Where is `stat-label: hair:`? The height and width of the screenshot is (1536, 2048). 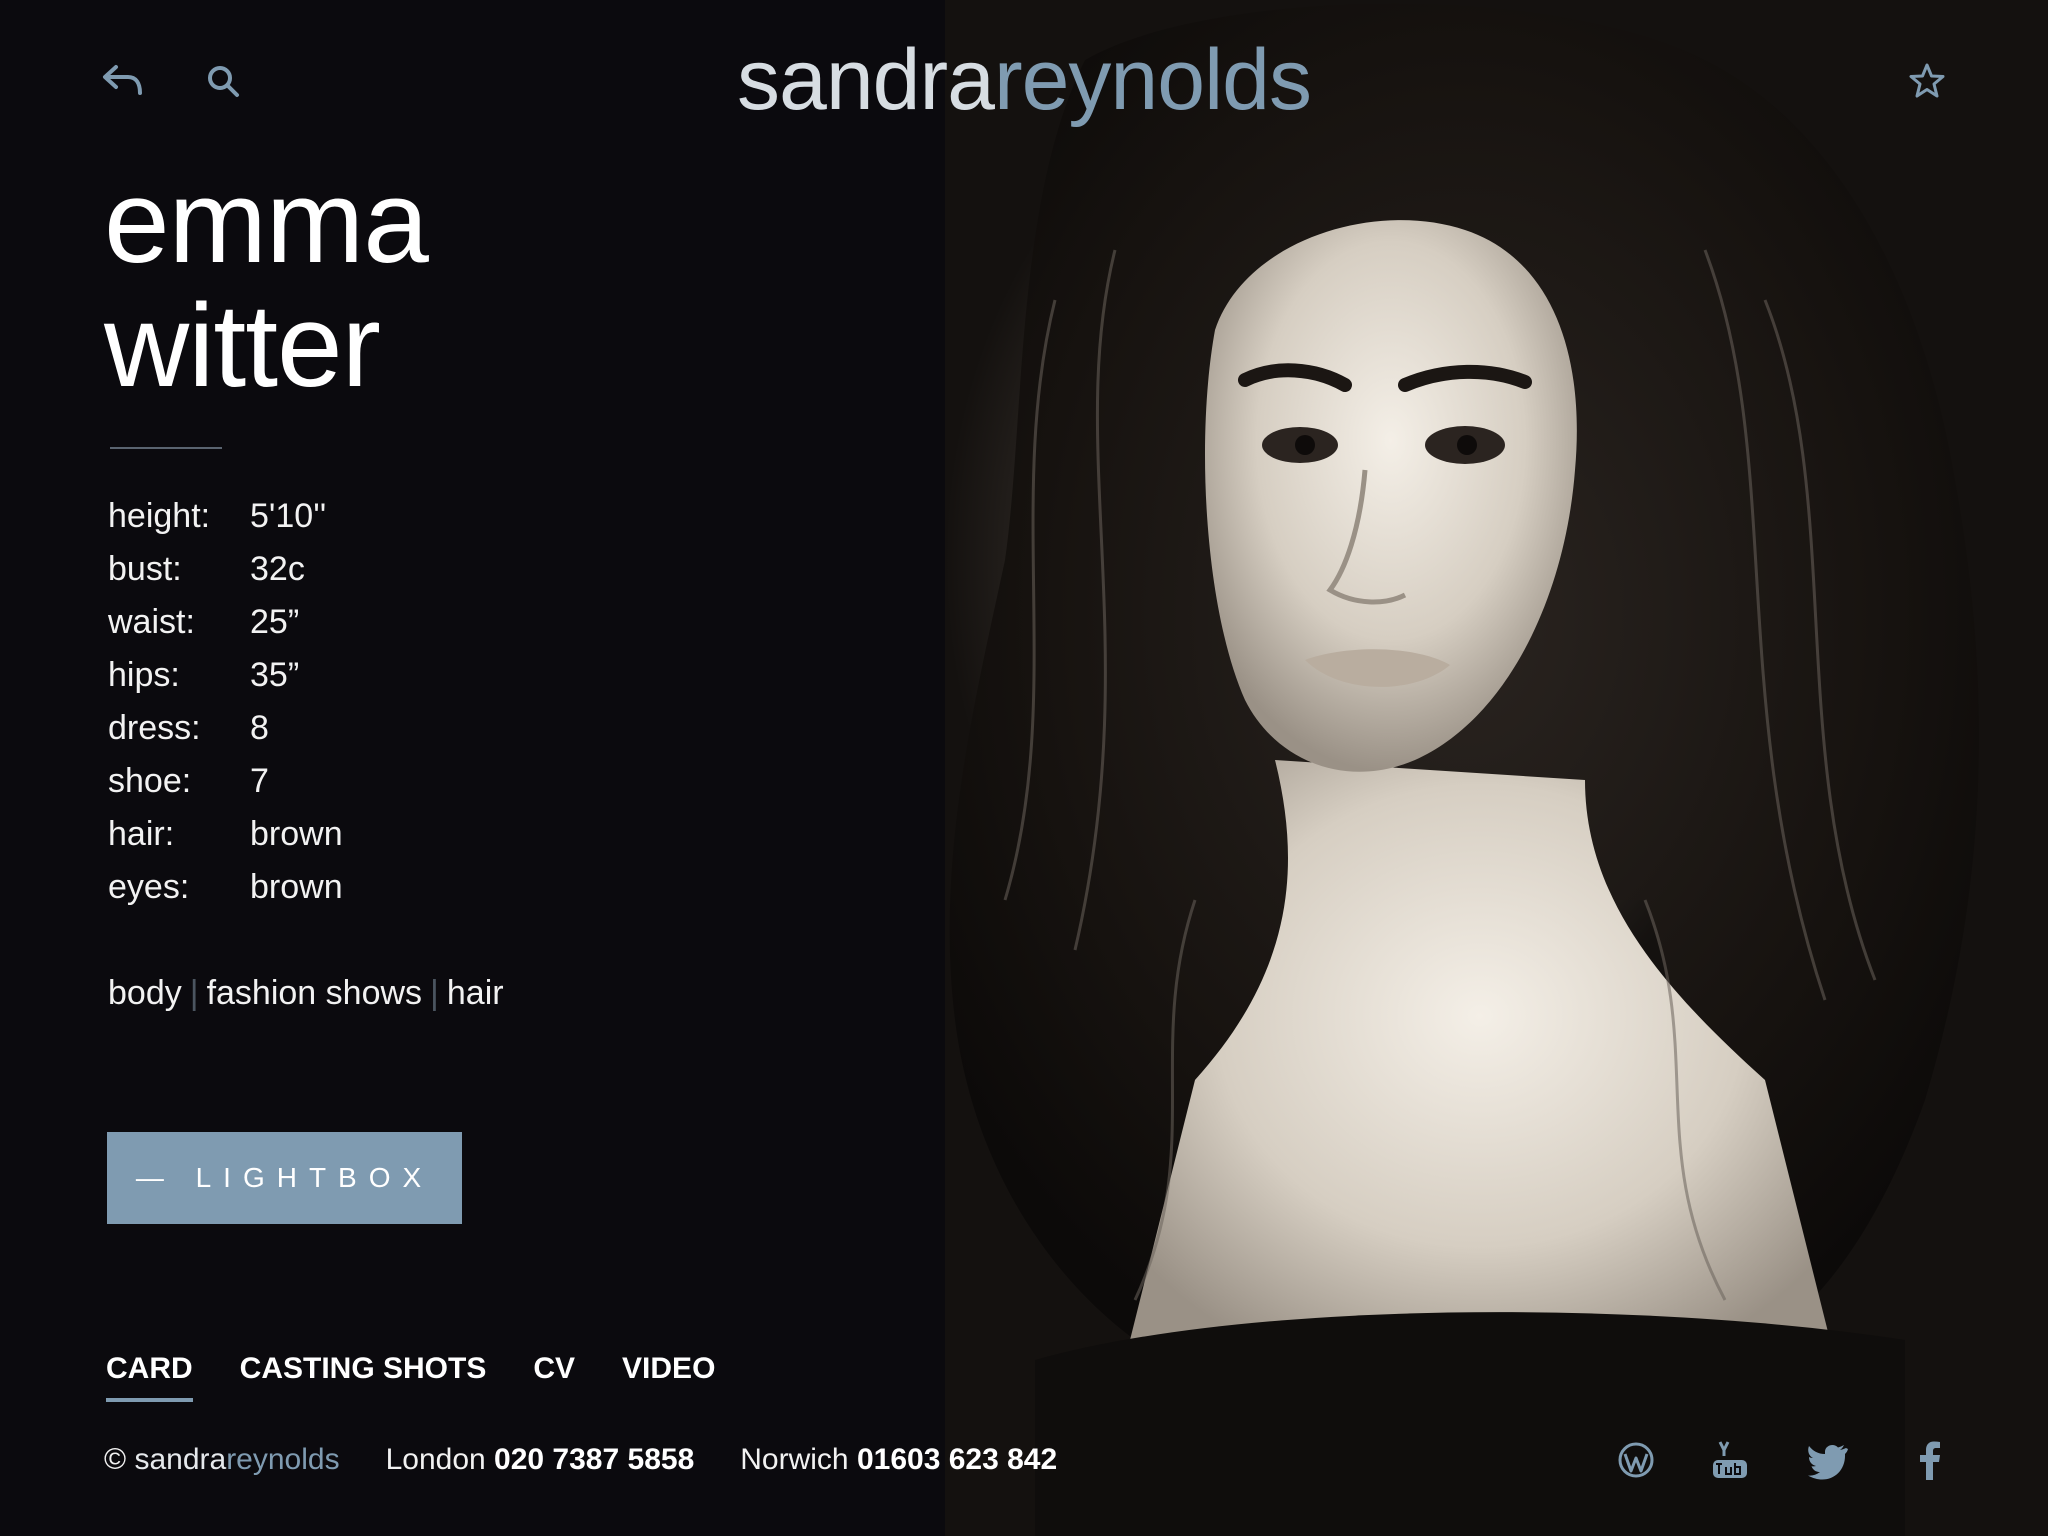 stat-label: hair: is located at coordinates (141, 834).